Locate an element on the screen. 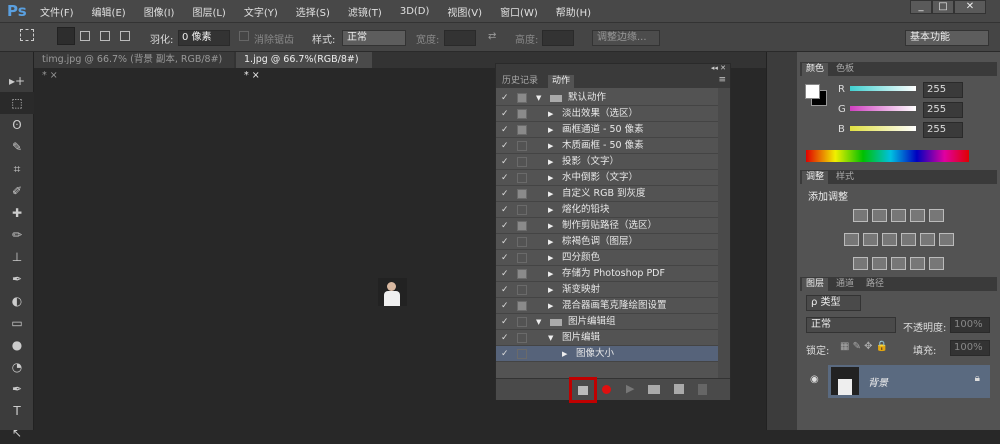 The height and width of the screenshot is (444, 1000). layer-row-background: 背景 🔒︎ is located at coordinates (909, 381).